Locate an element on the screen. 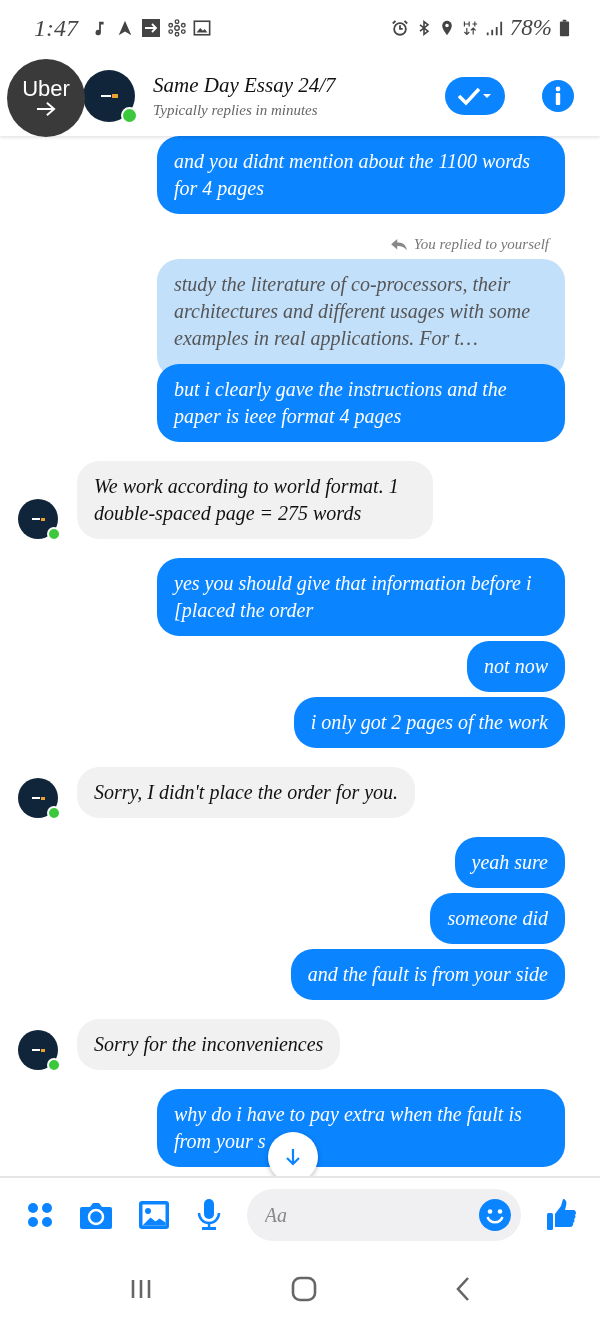  info-icon is located at coordinates (558, 96).